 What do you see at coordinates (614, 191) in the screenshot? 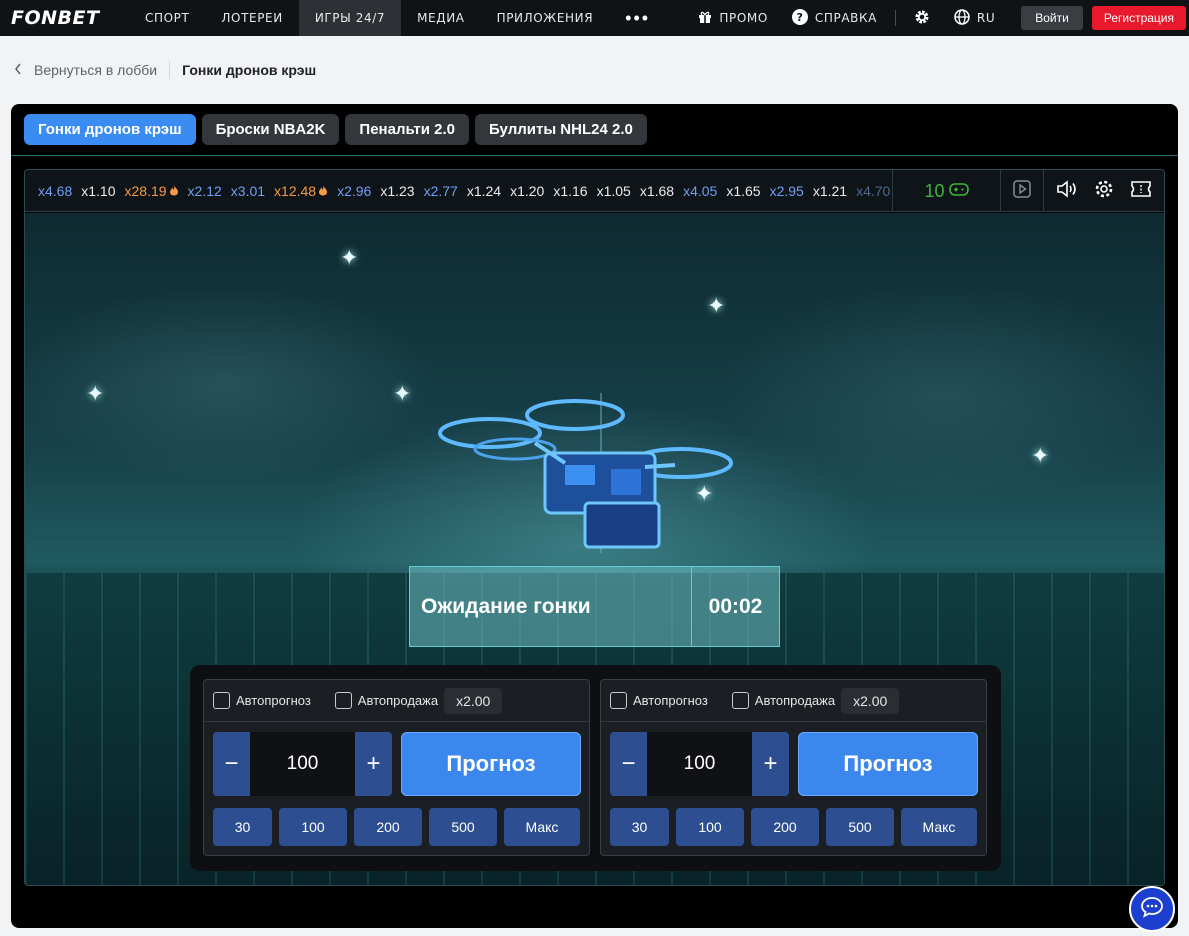
I see `multiplier-item: x1.05` at bounding box center [614, 191].